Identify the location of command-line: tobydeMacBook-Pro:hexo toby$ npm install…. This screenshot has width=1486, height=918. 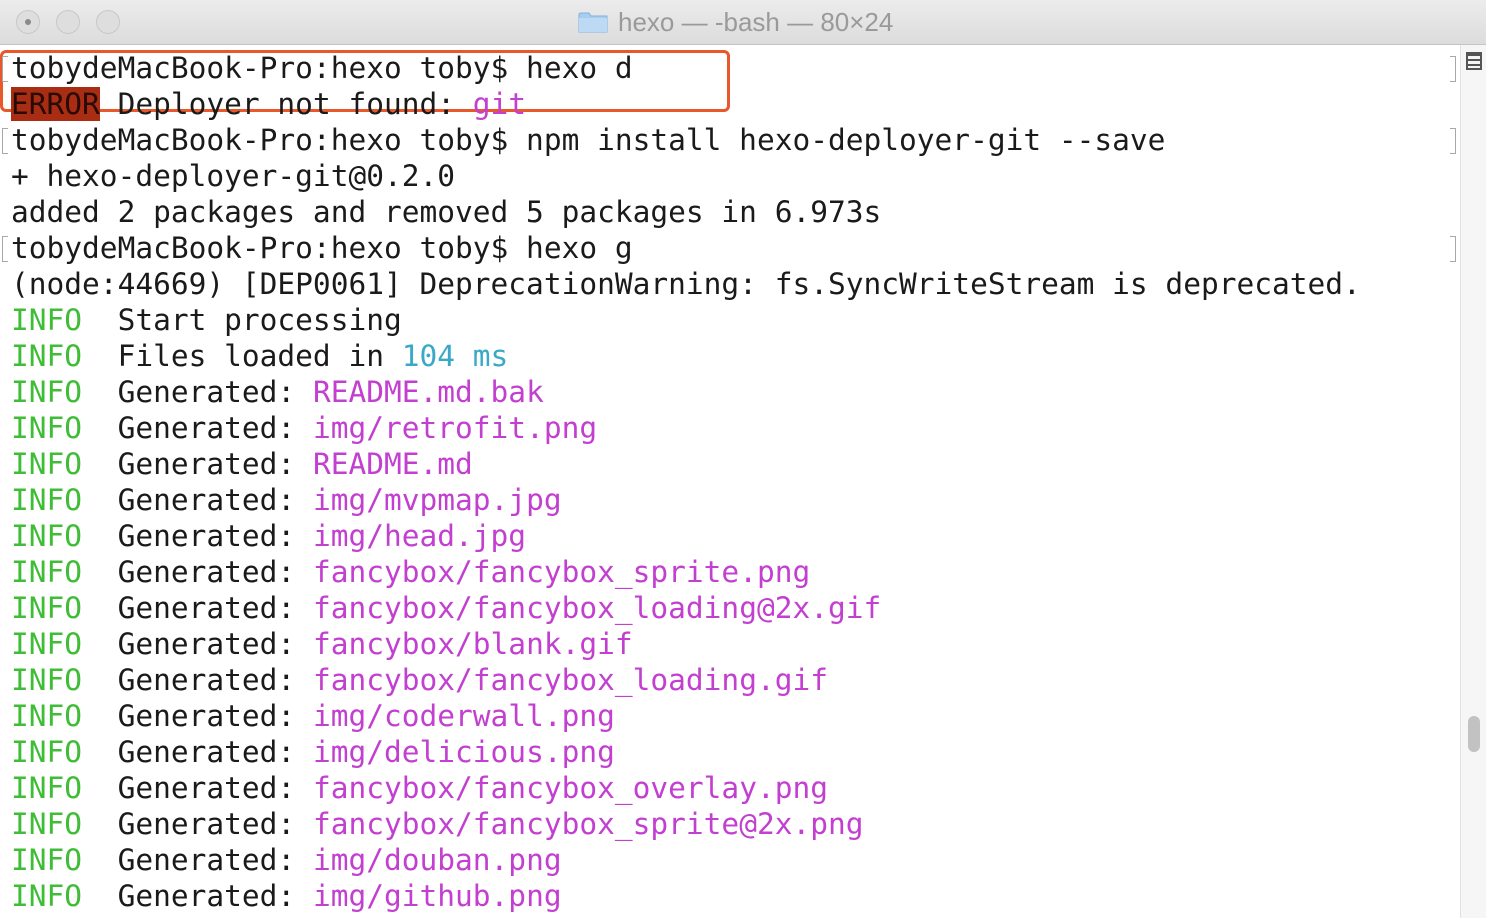
(588, 140).